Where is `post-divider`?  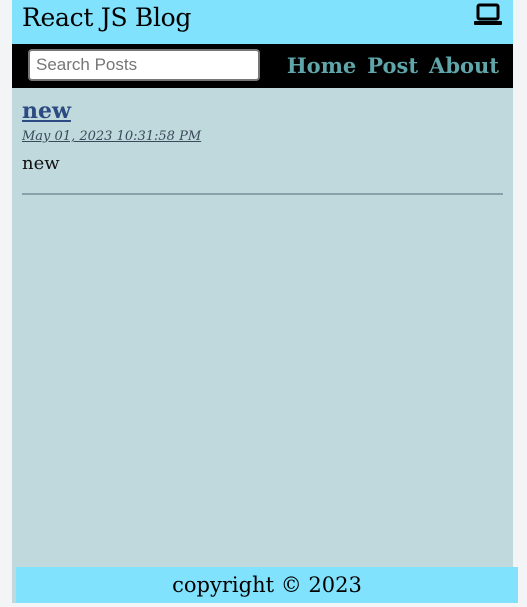
post-divider is located at coordinates (262, 194).